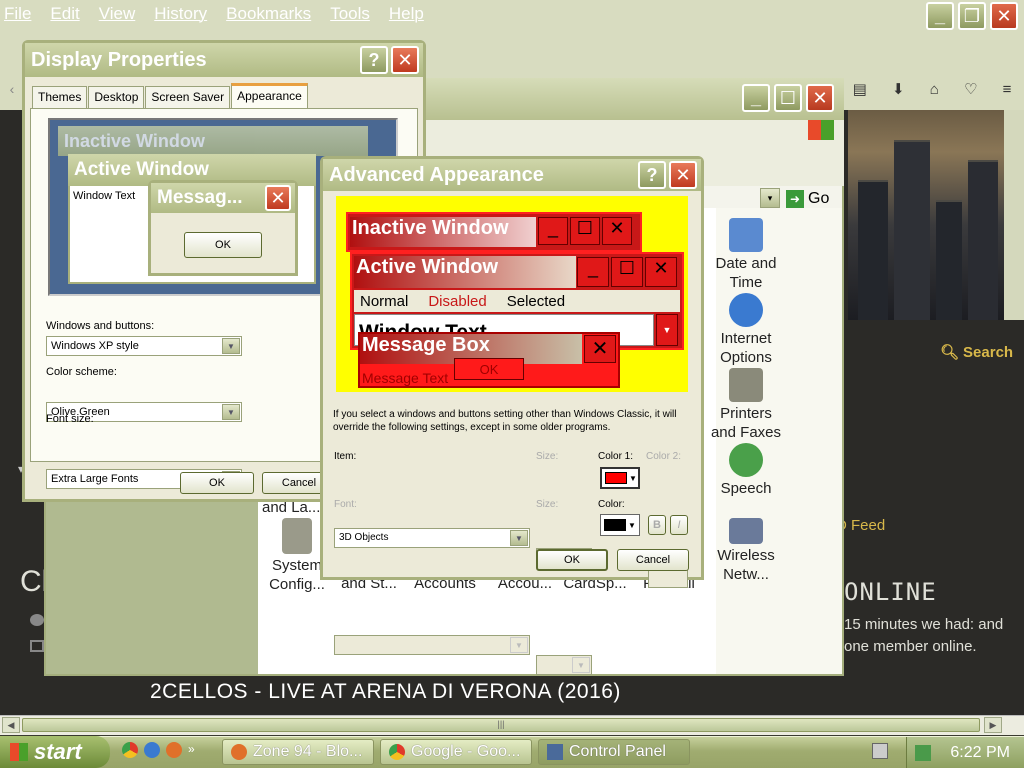  I want to click on adv-inactive-title: Inactive Window, so click(443, 232).